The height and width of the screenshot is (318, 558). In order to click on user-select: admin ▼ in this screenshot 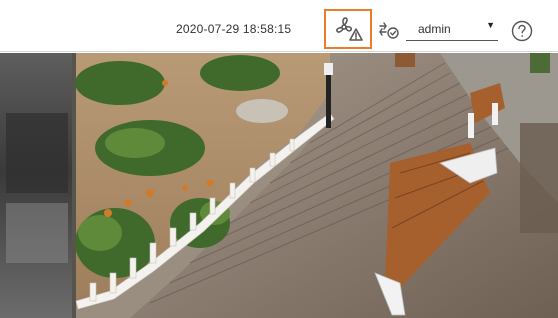, I will do `click(452, 29)`.